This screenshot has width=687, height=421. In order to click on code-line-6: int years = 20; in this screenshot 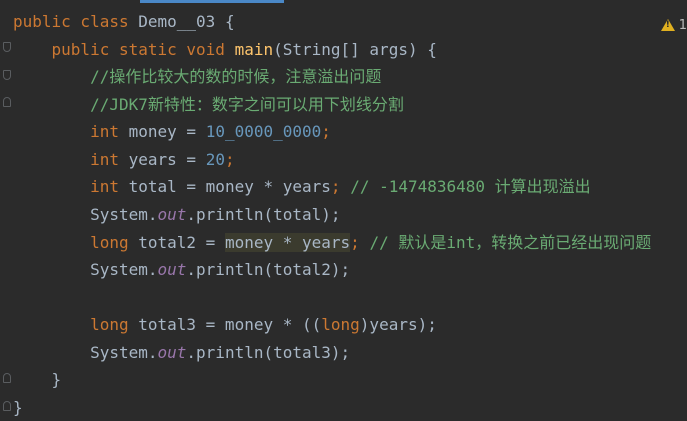, I will do `click(162, 159)`.